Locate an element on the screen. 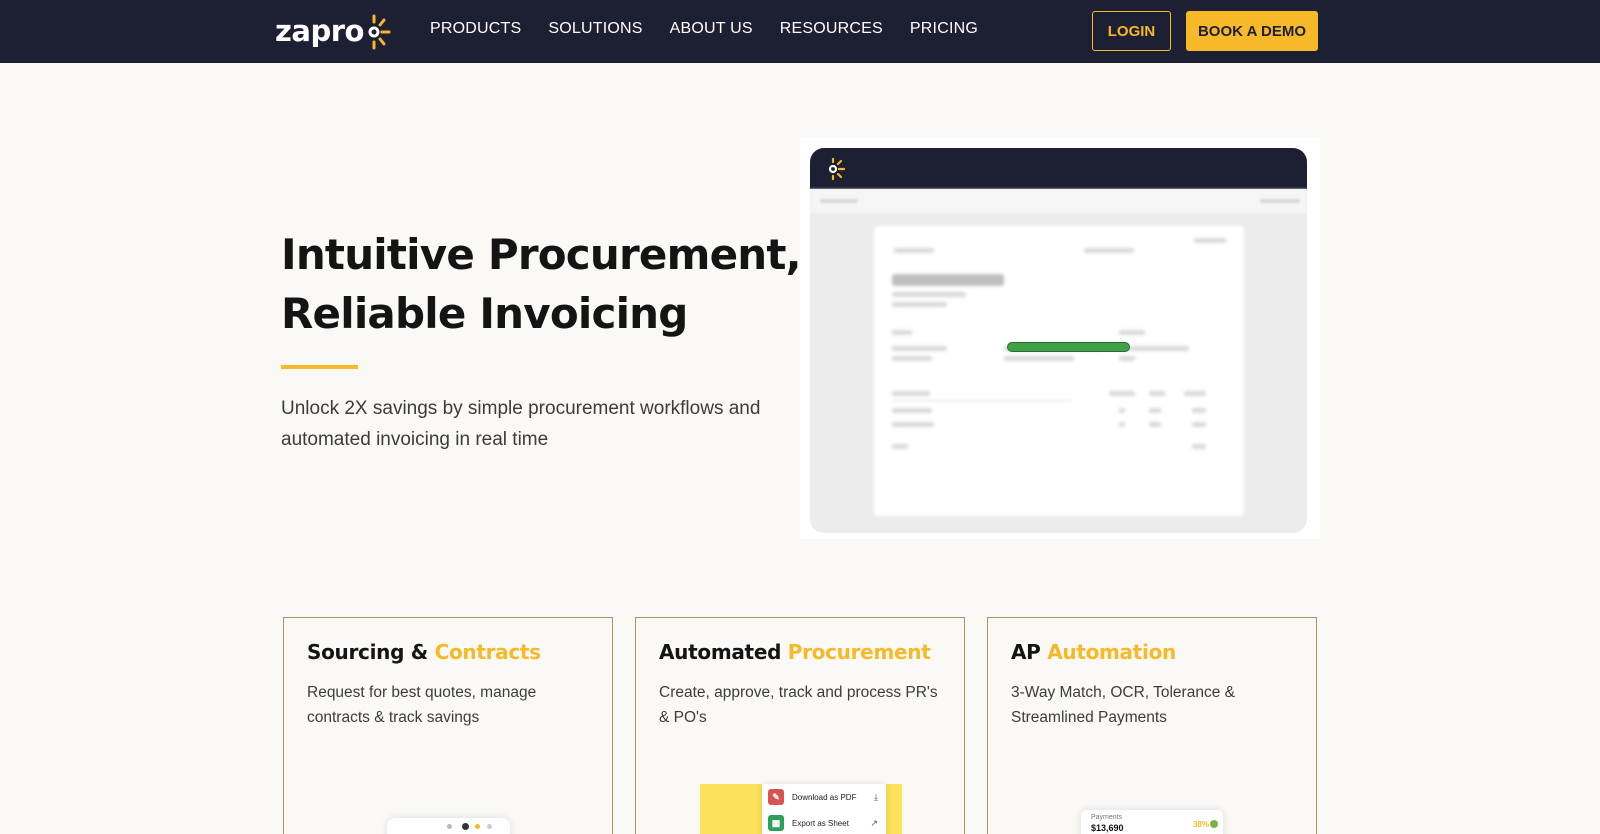 The height and width of the screenshot is (834, 1600). menu-item-export-sheet: ▦ Export as Sheet ↗ is located at coordinates (824, 823).